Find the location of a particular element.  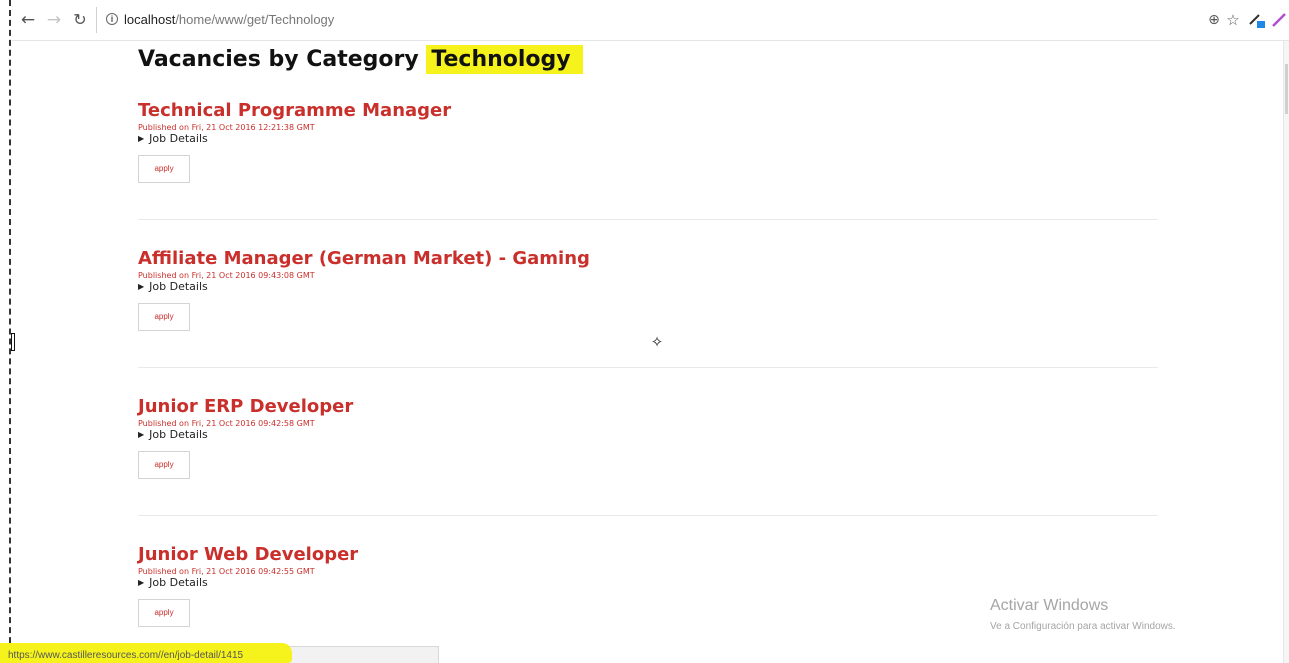

reload-icon: ↻ is located at coordinates (80, 20).